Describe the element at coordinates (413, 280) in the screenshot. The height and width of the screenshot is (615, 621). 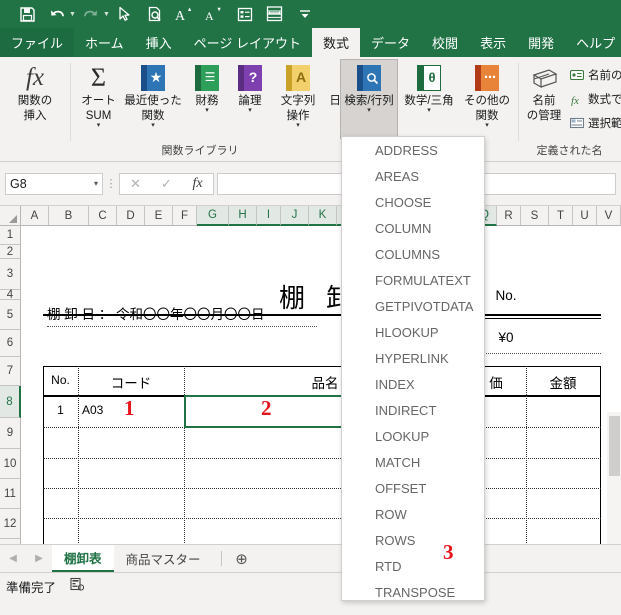
I see `menu-item-formulatext: FORMULATEXT` at that location.